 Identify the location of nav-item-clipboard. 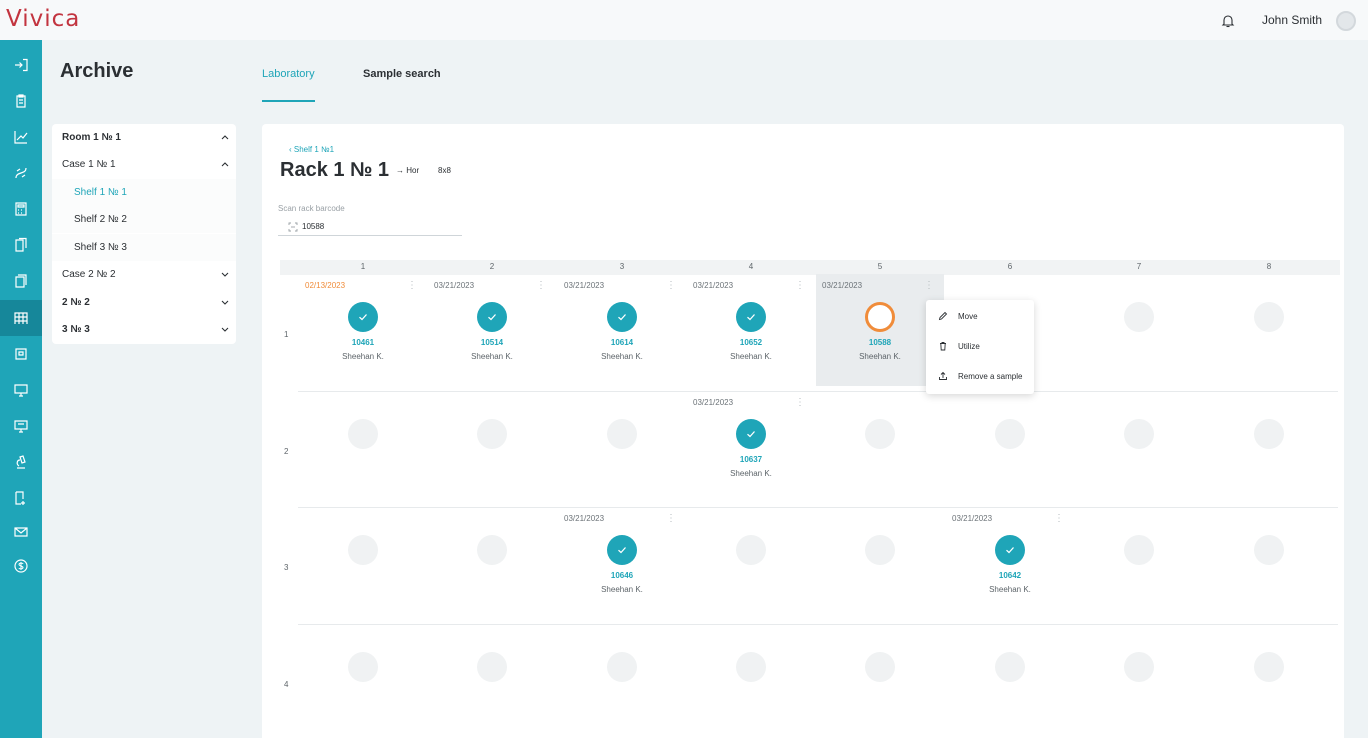
(21, 101).